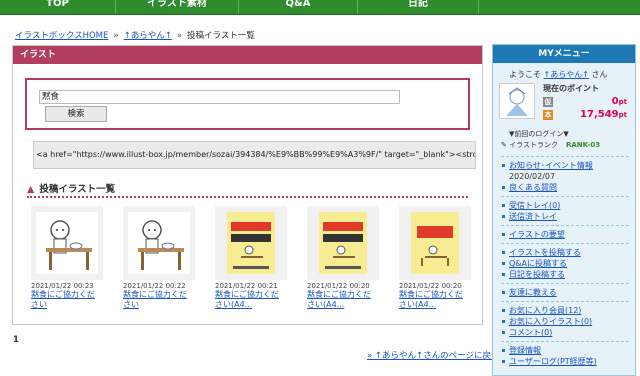 This screenshot has height=376, width=640. What do you see at coordinates (154, 286) in the screenshot?
I see `illust-date: 2021/01/22 00:22` at bounding box center [154, 286].